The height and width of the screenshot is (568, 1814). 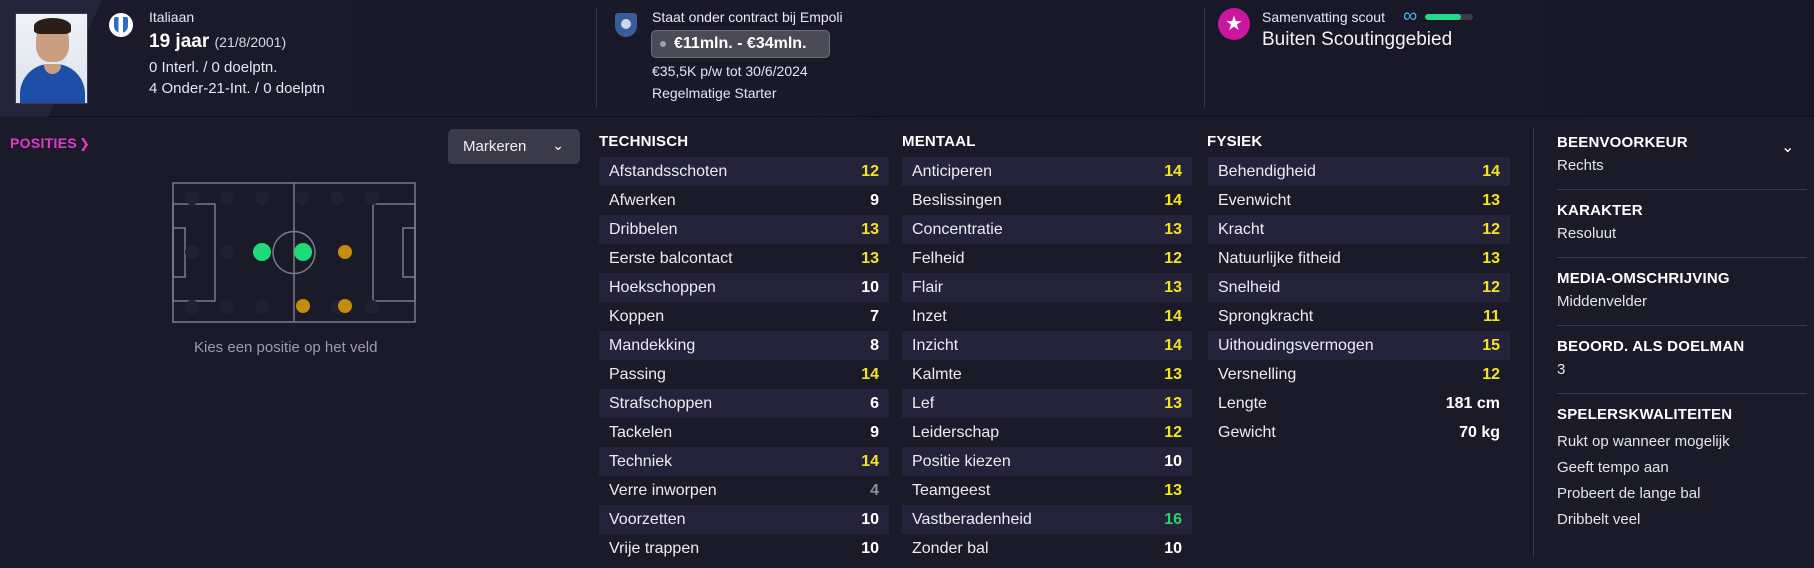 What do you see at coordinates (1479, 432) in the screenshot?
I see `weight-value: 70 kg` at bounding box center [1479, 432].